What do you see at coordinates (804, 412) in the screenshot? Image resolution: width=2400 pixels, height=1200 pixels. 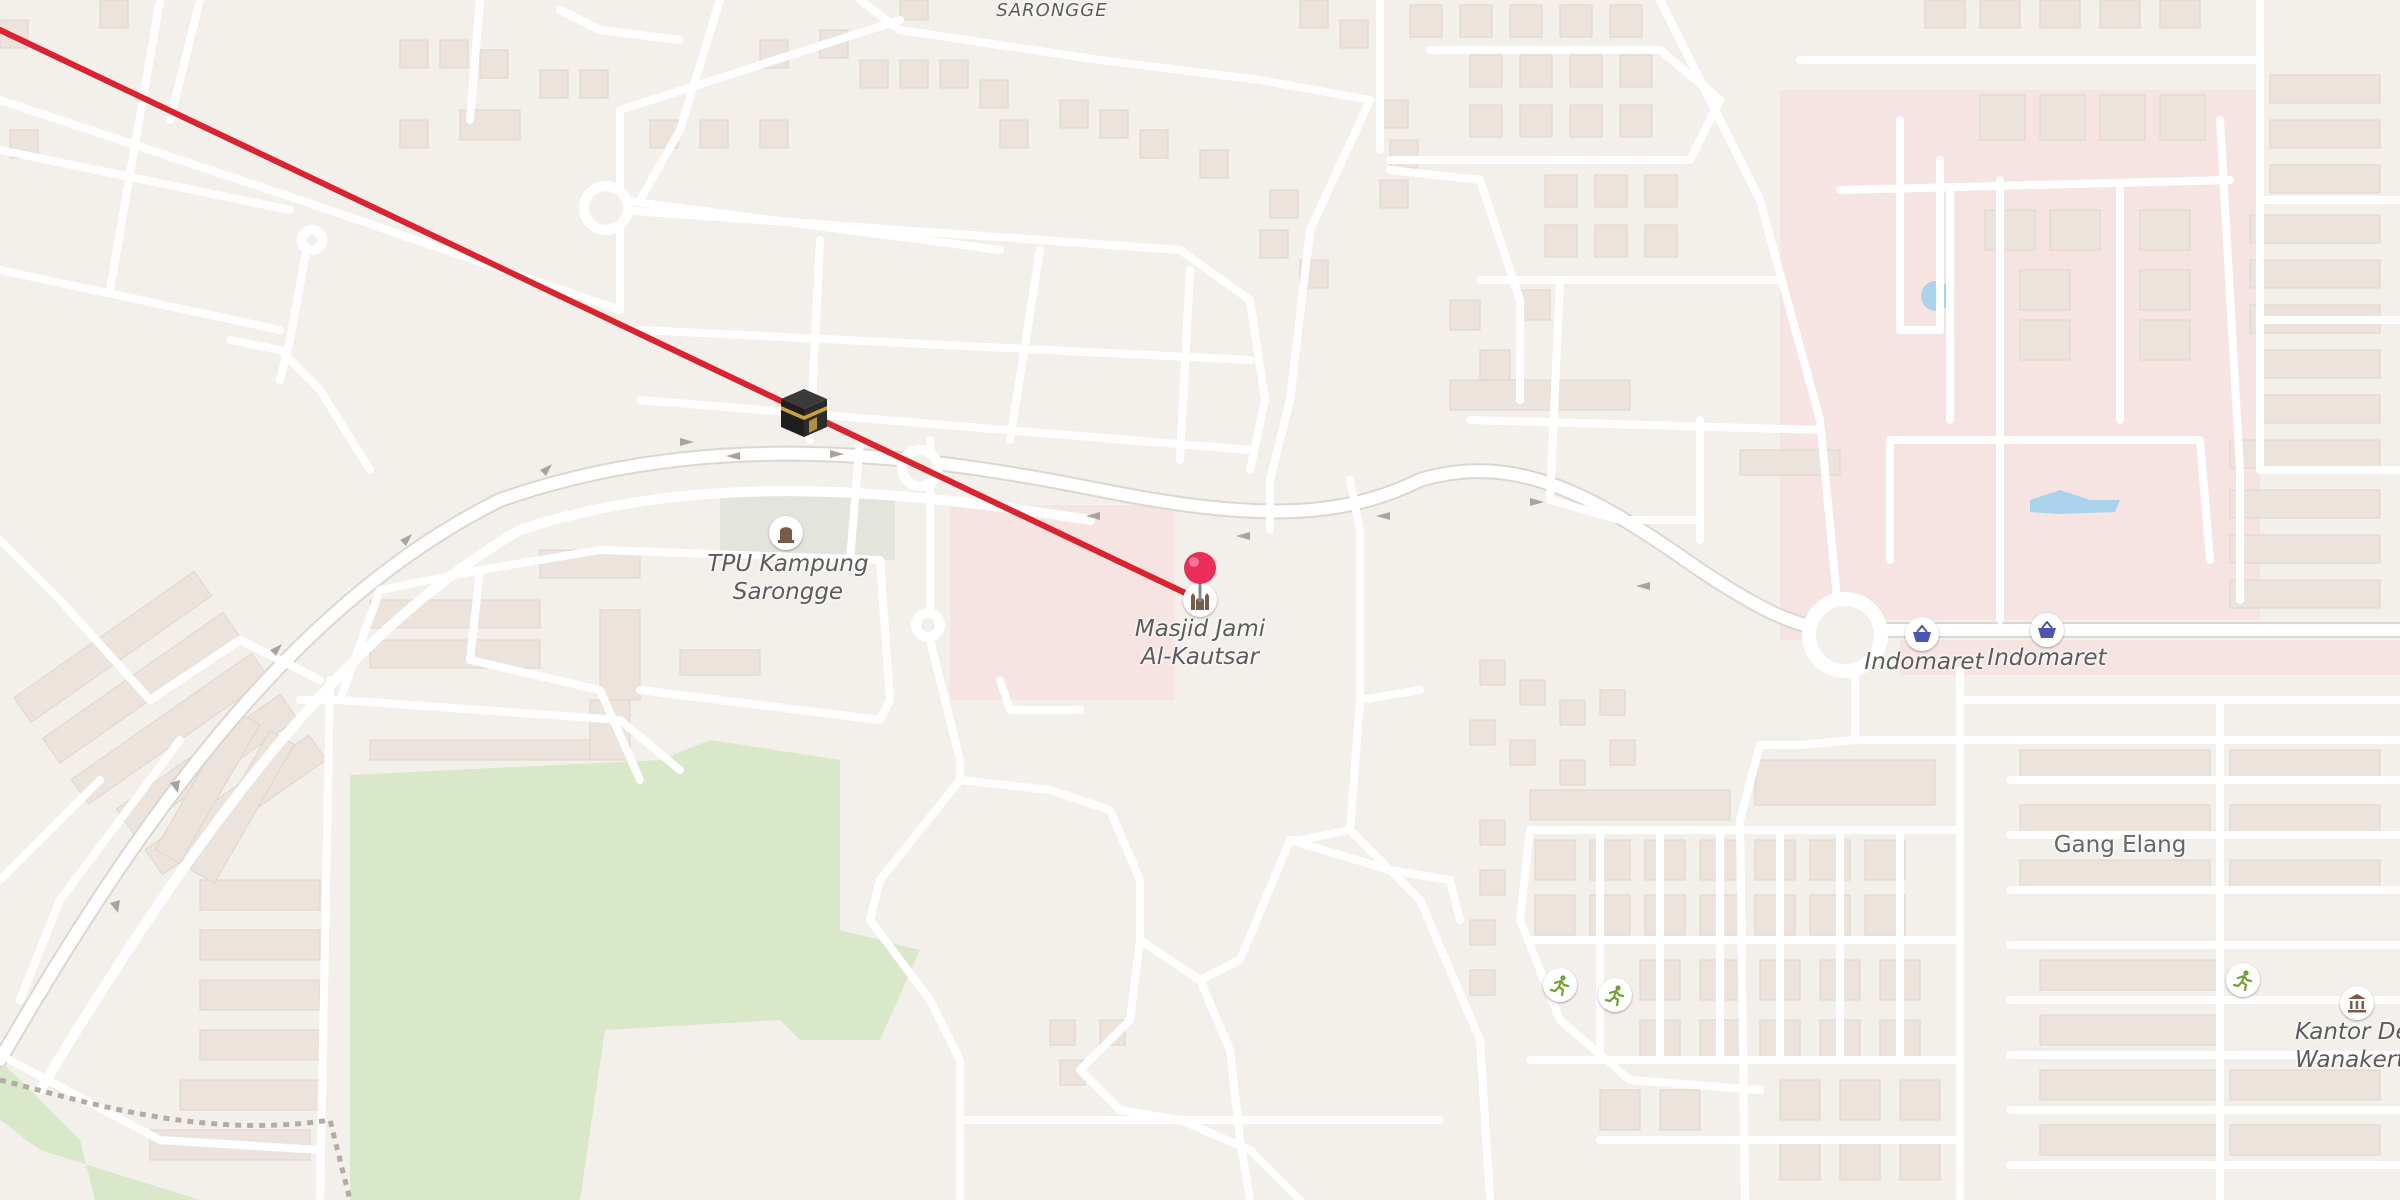 I see `kaaba-icon` at bounding box center [804, 412].